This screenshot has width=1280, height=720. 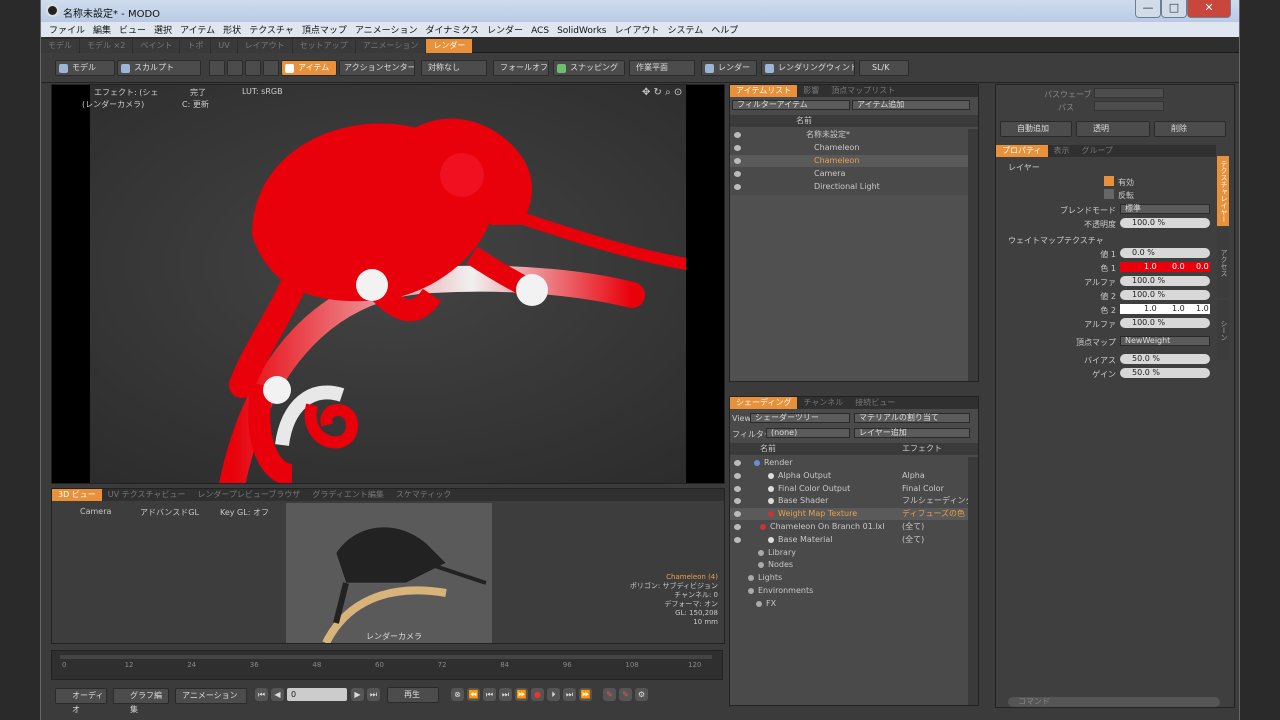 What do you see at coordinates (1165, 223) in the screenshot?
I see `opacity-field: 100.0 %` at bounding box center [1165, 223].